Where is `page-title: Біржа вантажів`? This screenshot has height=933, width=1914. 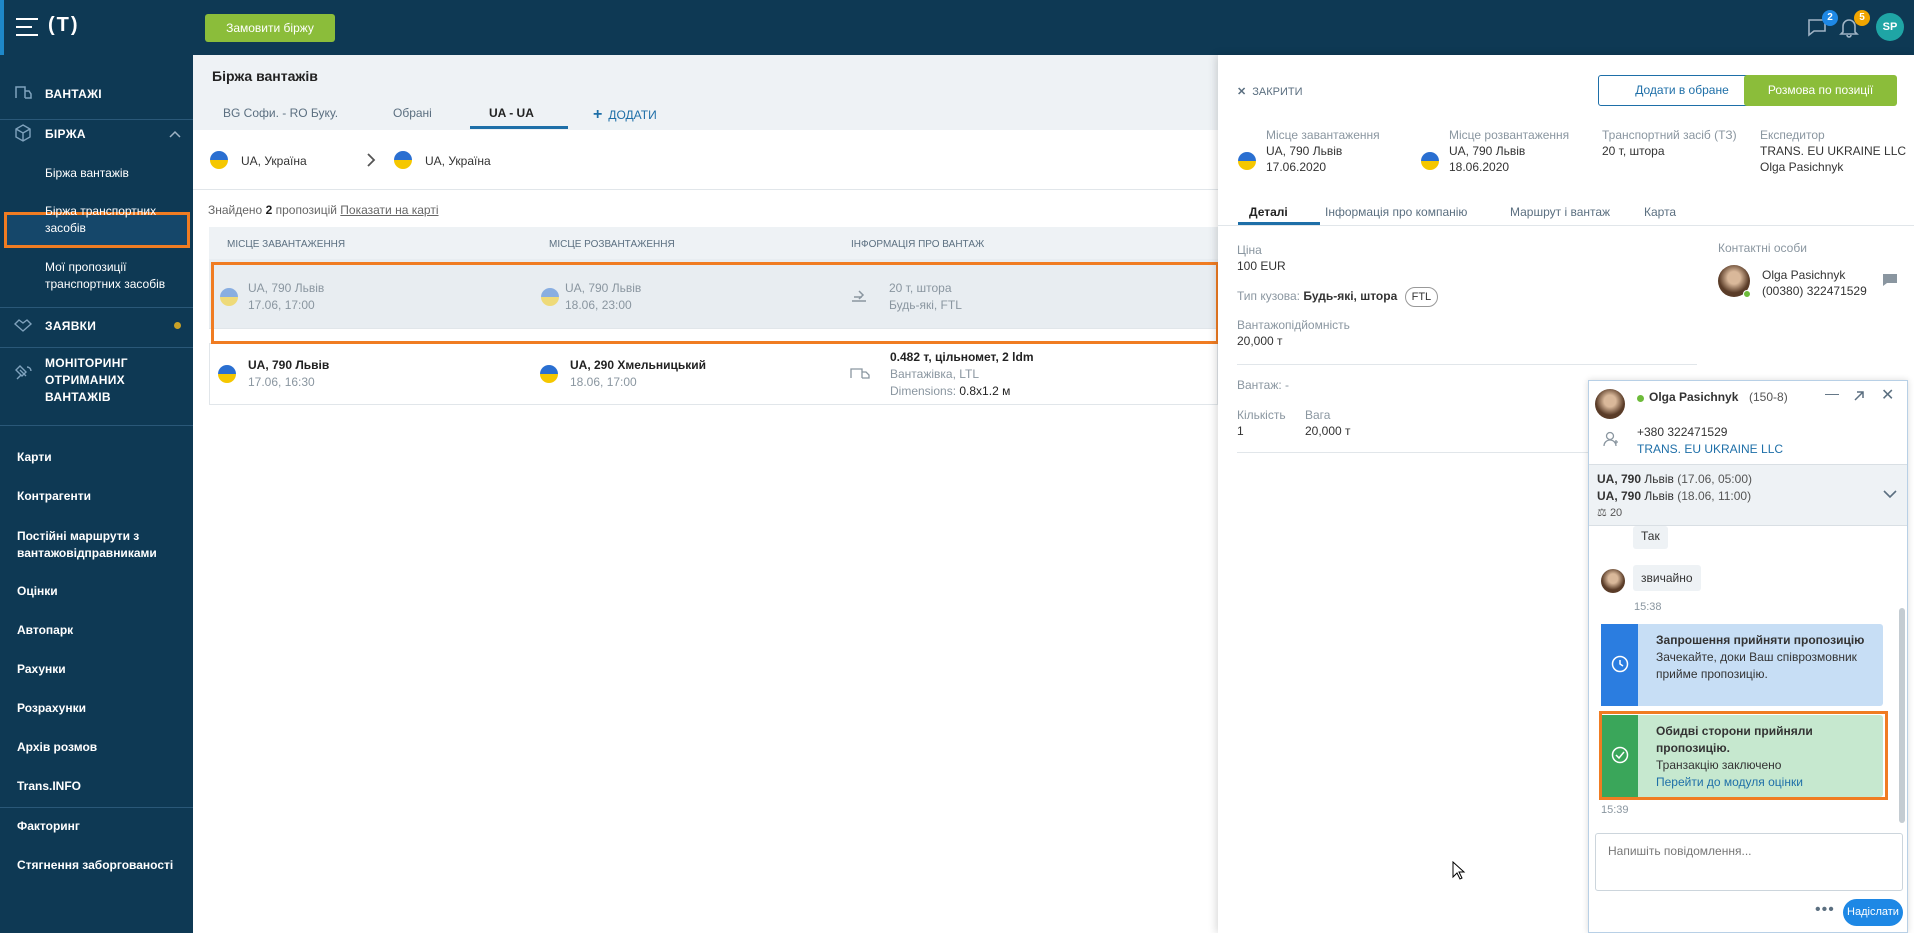 page-title: Біржа вантажів is located at coordinates (265, 76).